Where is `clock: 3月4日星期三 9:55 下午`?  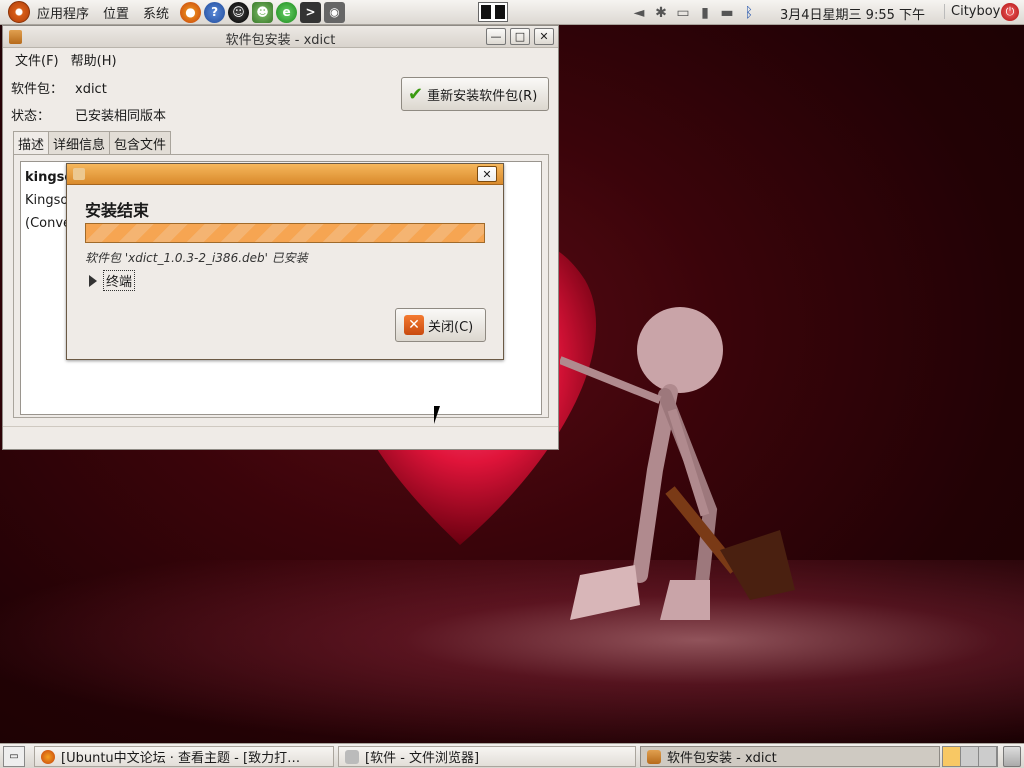 clock: 3月4日星期三 9:55 下午 is located at coordinates (852, 13).